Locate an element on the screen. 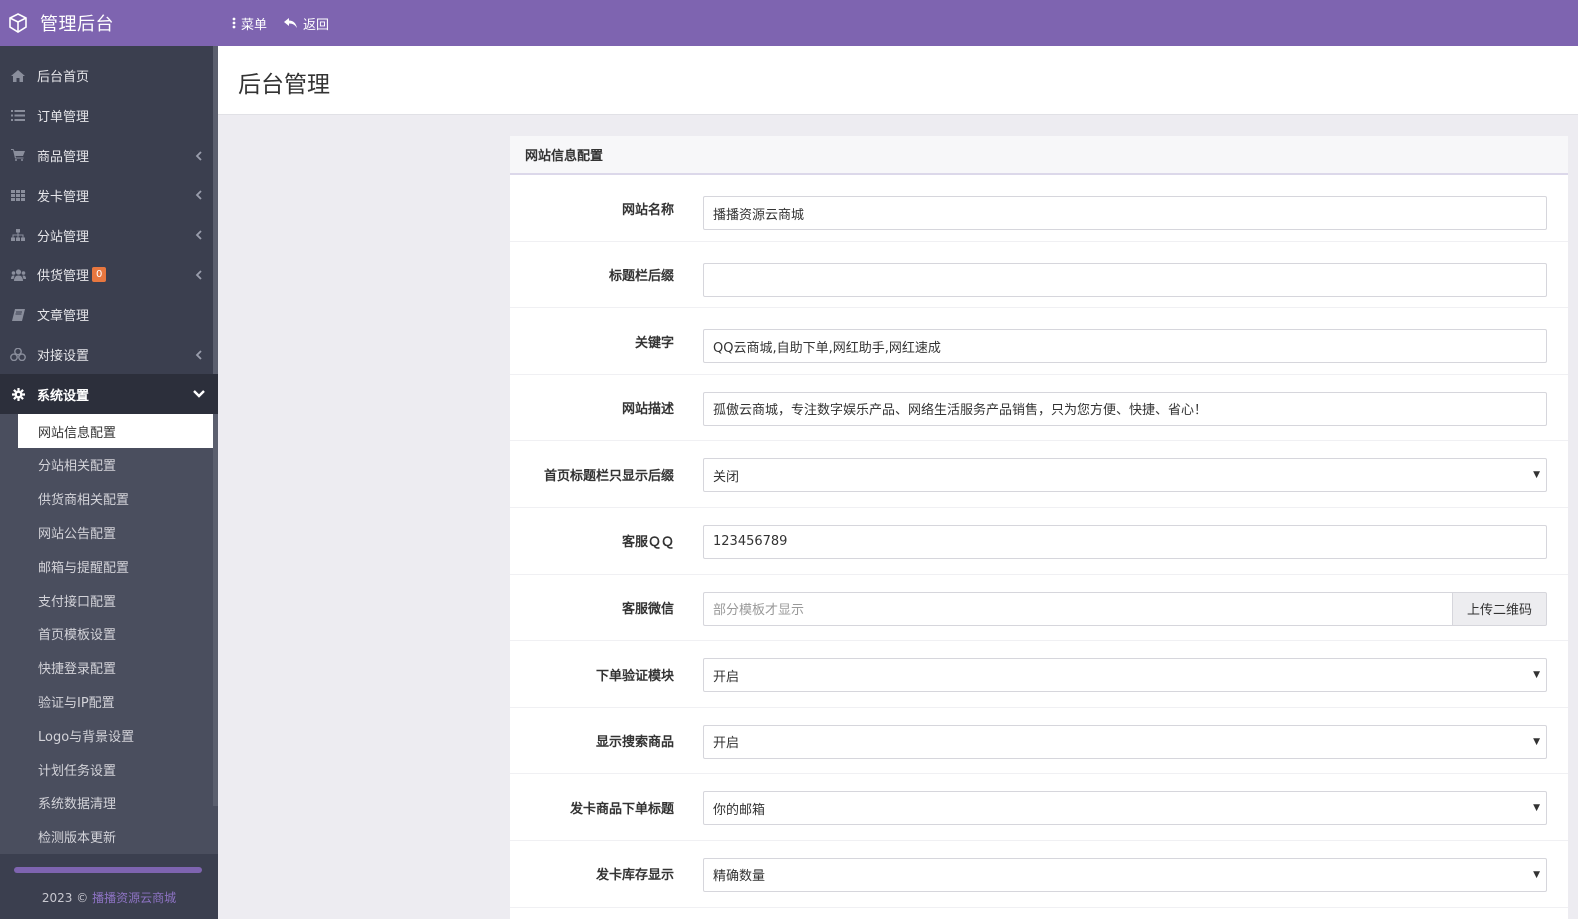 This screenshot has height=919, width=1578. submenu-data-cleanup: 系统数据清理 is located at coordinates (118, 803).